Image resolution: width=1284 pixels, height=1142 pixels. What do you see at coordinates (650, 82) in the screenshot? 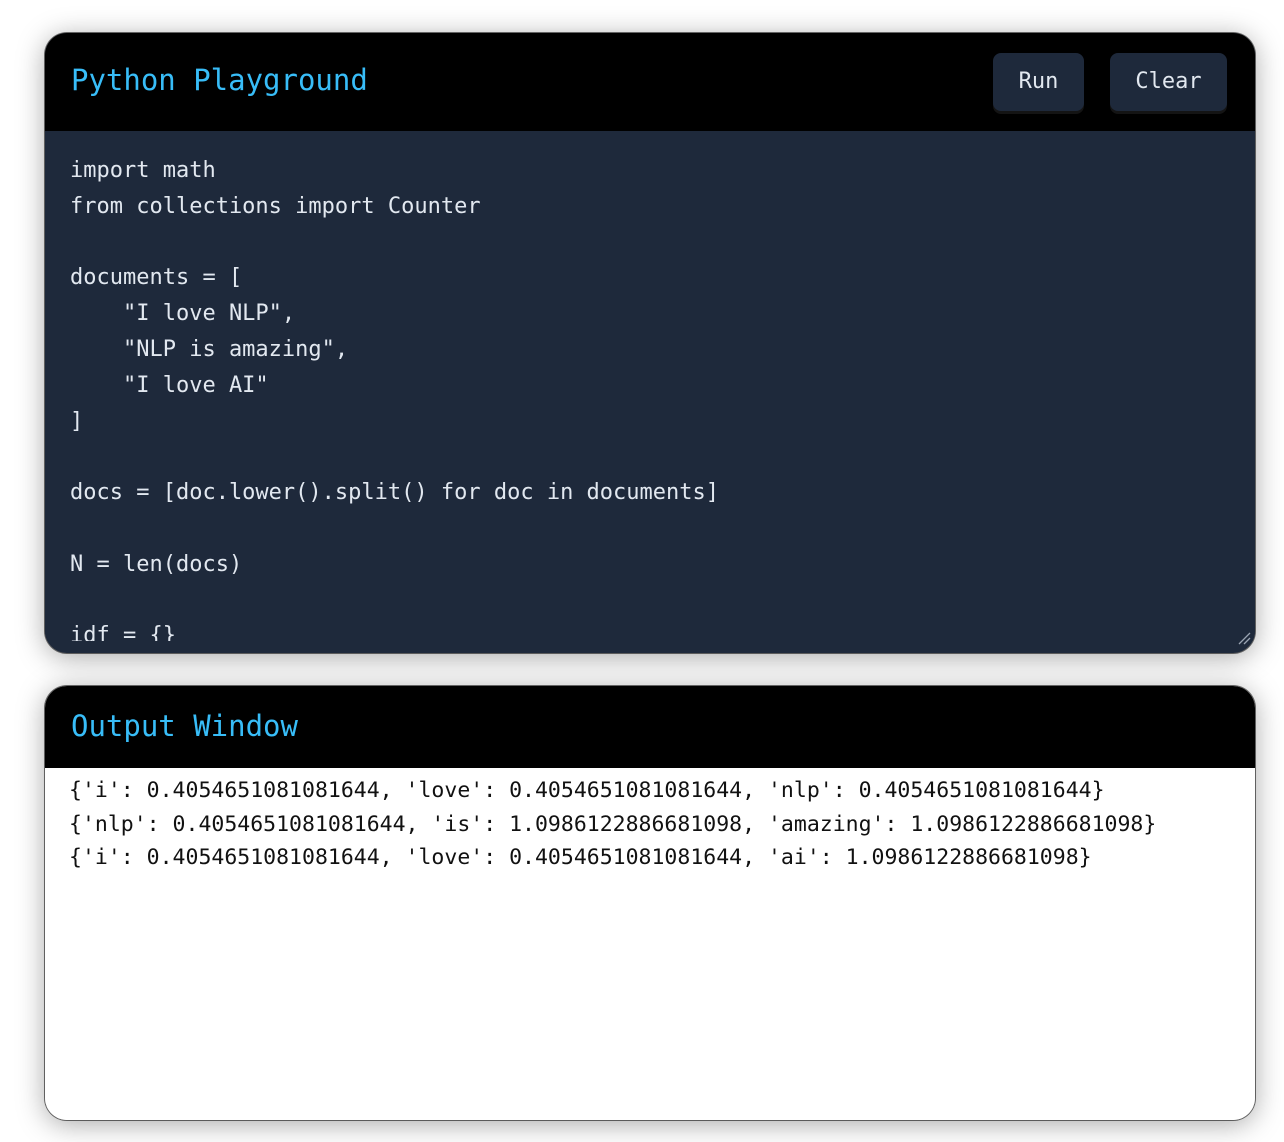
I see `editor-header: Python Playground Run Clear` at bounding box center [650, 82].